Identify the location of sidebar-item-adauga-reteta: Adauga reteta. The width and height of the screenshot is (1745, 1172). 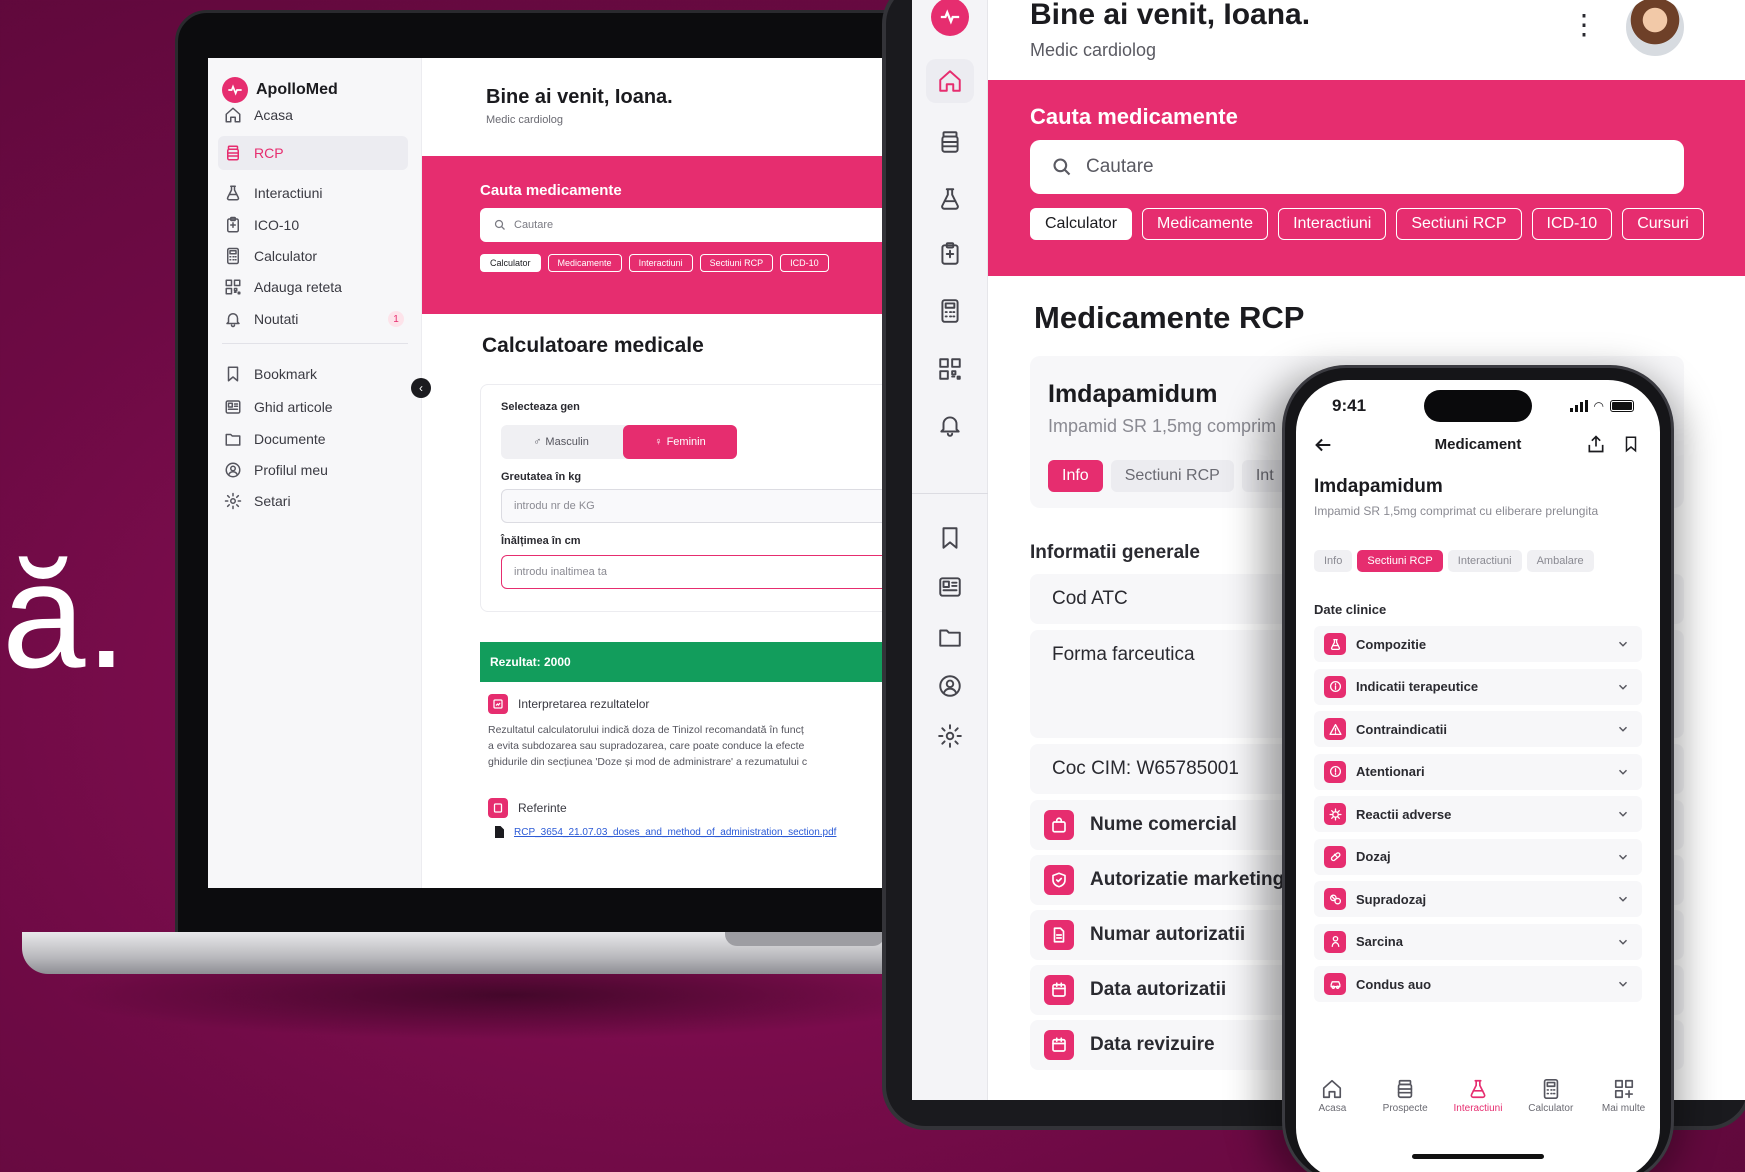
(313, 287).